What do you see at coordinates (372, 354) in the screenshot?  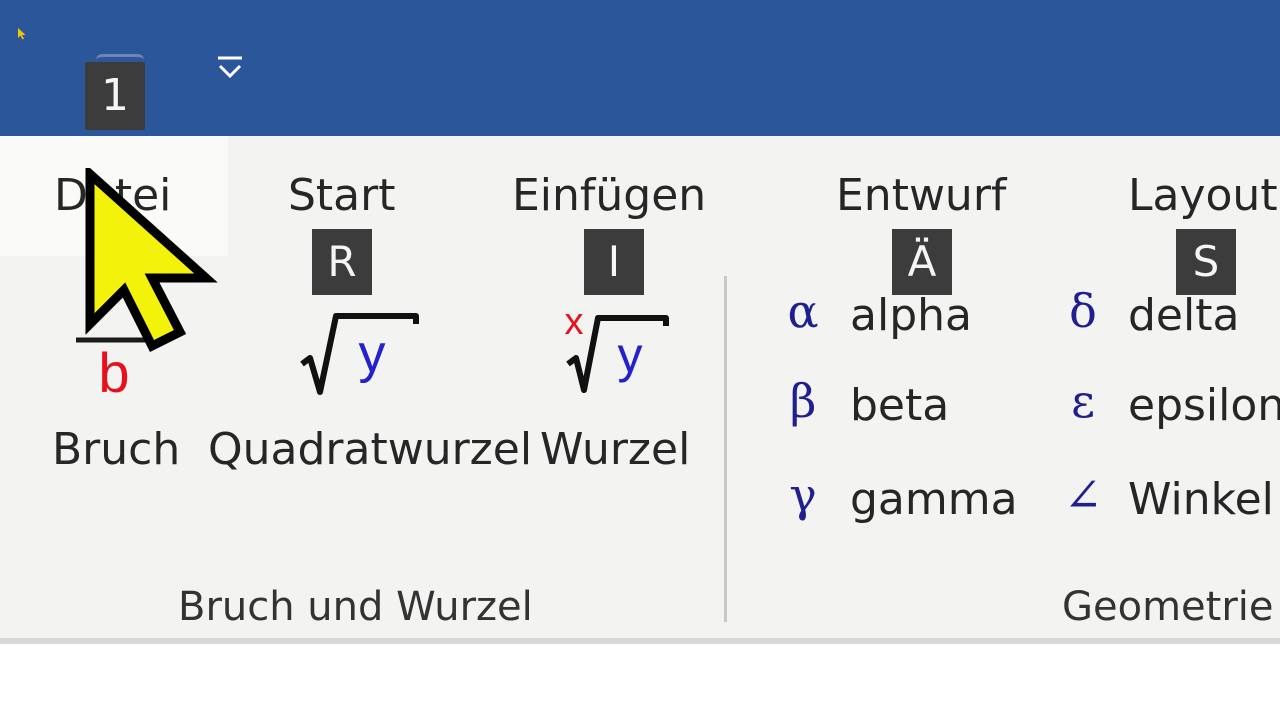 I see `square-root-variable: y` at bounding box center [372, 354].